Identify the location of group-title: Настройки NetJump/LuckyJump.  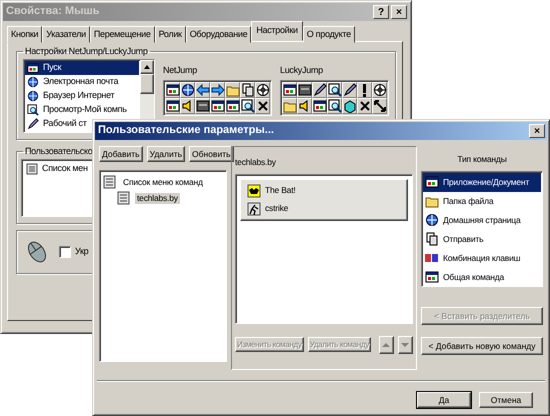
(86, 51).